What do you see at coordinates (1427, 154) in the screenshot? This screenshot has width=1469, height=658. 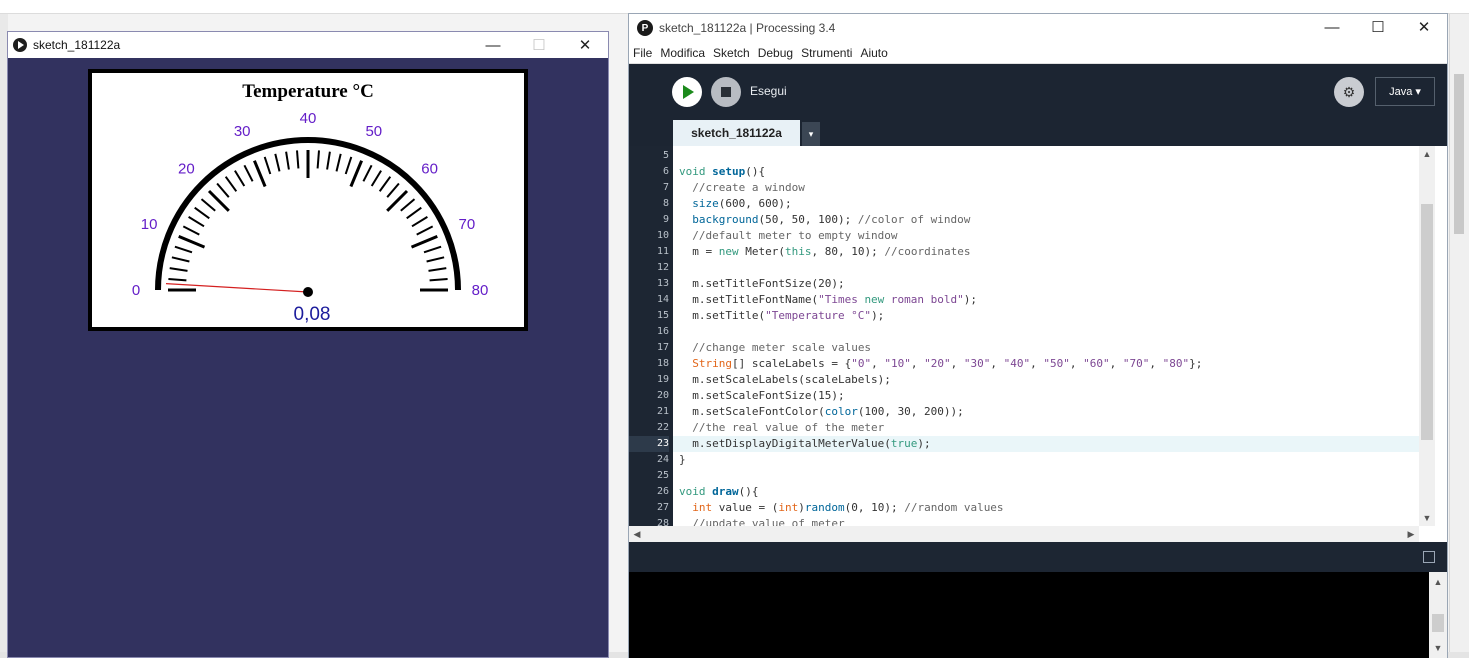 I see `scroll-up-icon: ▲` at bounding box center [1427, 154].